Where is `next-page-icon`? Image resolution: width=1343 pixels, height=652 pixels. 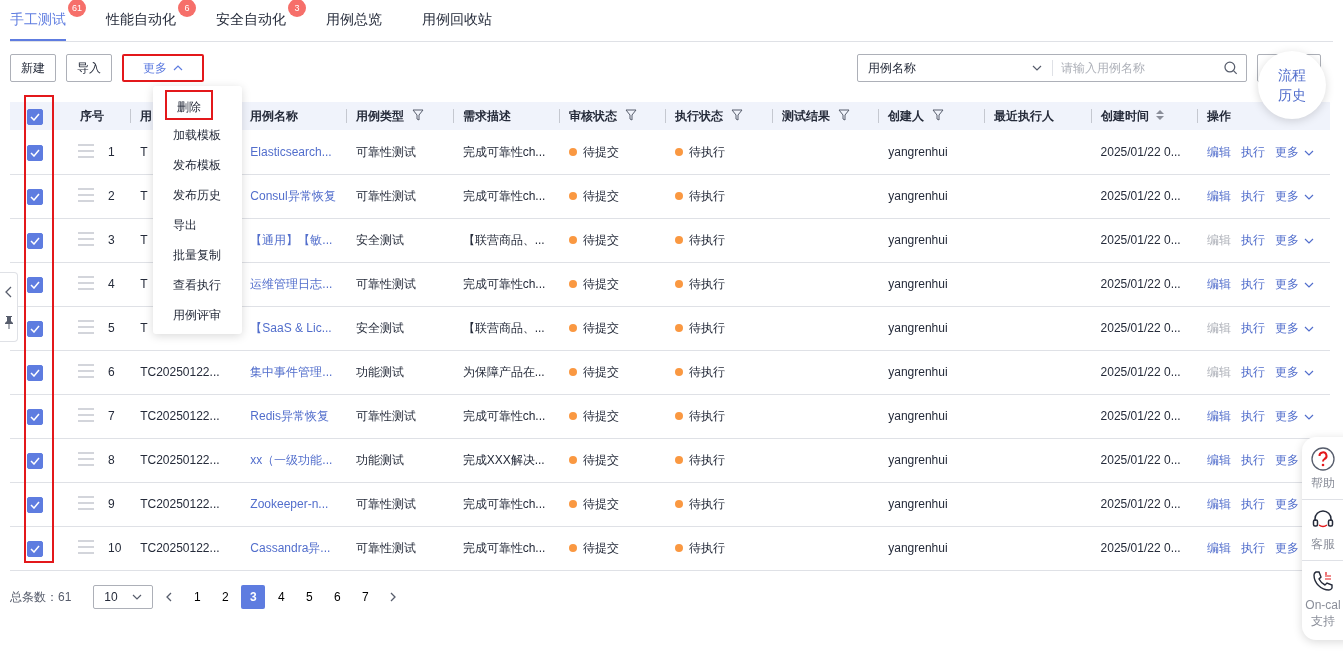 next-page-icon is located at coordinates (393, 596).